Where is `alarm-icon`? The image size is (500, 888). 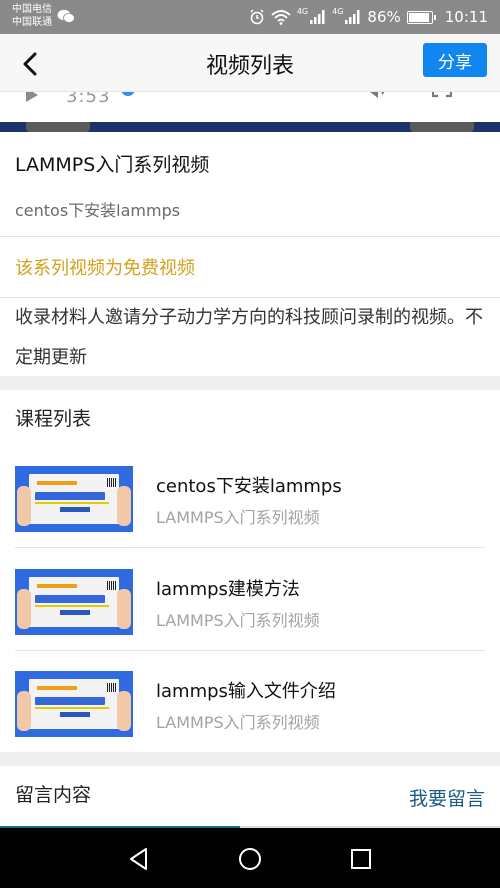
alarm-icon is located at coordinates (257, 17).